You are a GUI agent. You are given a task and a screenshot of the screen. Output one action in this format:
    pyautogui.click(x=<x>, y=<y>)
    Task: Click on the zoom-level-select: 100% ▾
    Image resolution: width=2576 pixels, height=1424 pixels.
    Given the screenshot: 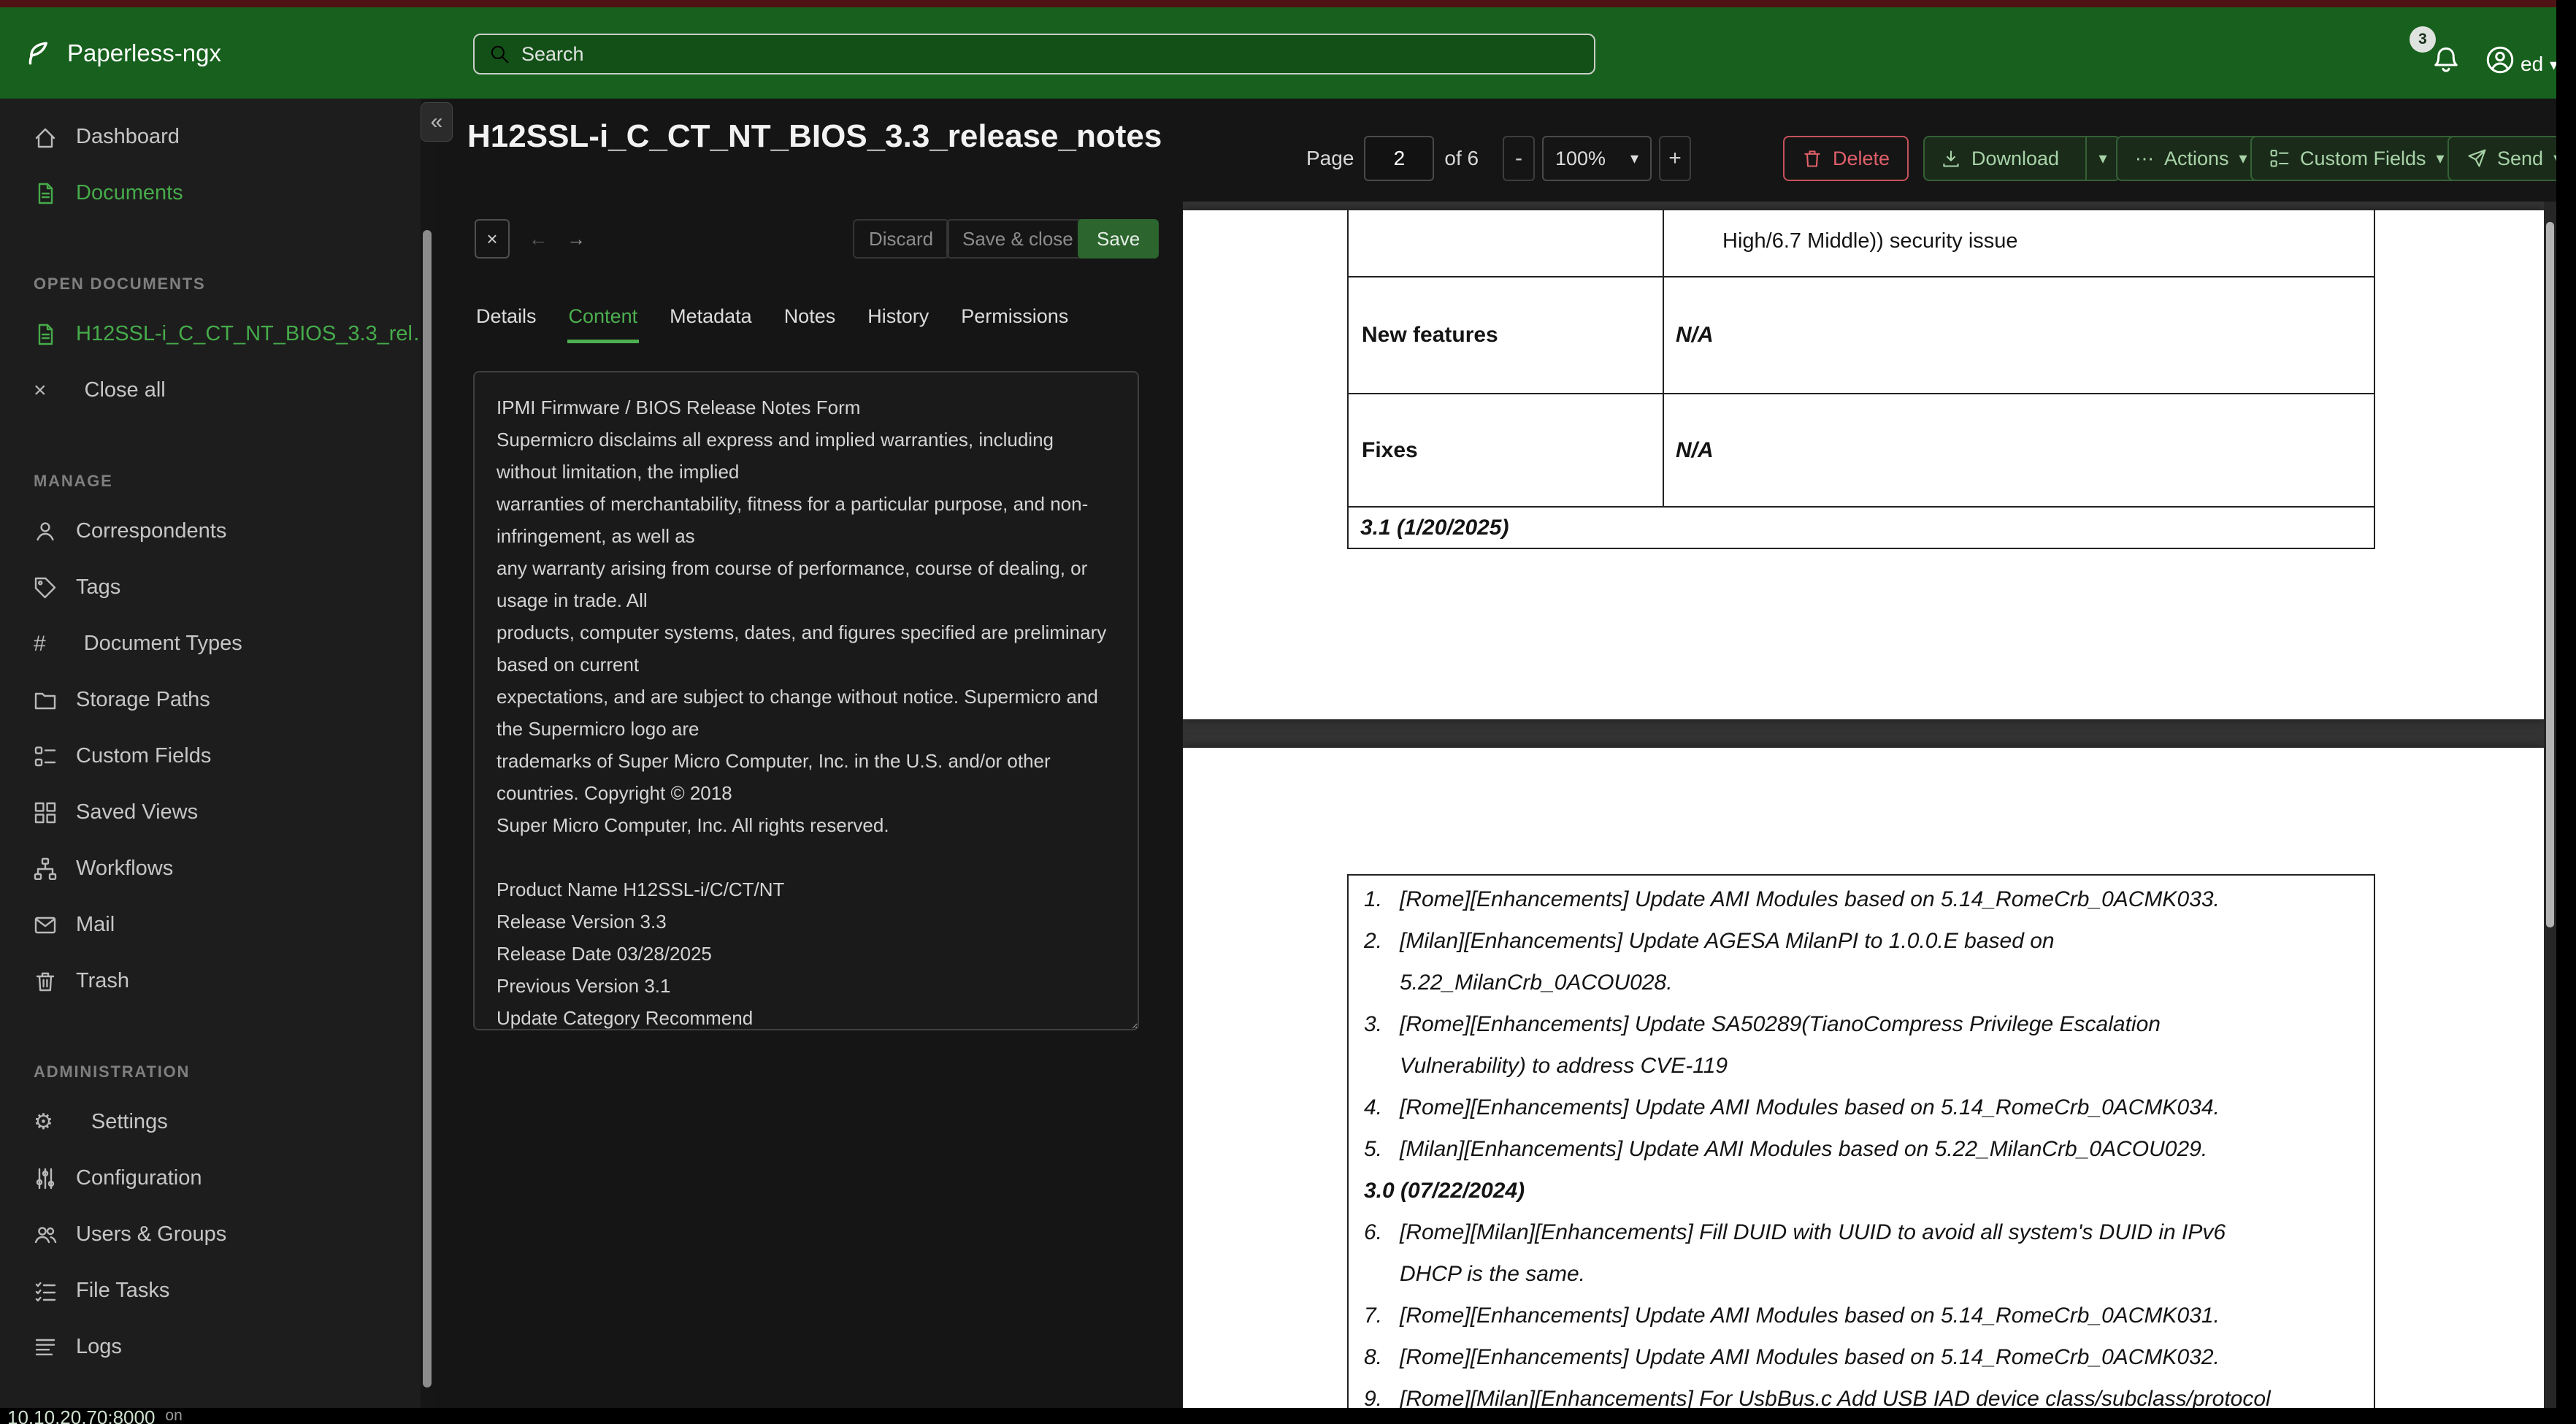 What is the action you would take?
    pyautogui.click(x=1597, y=159)
    